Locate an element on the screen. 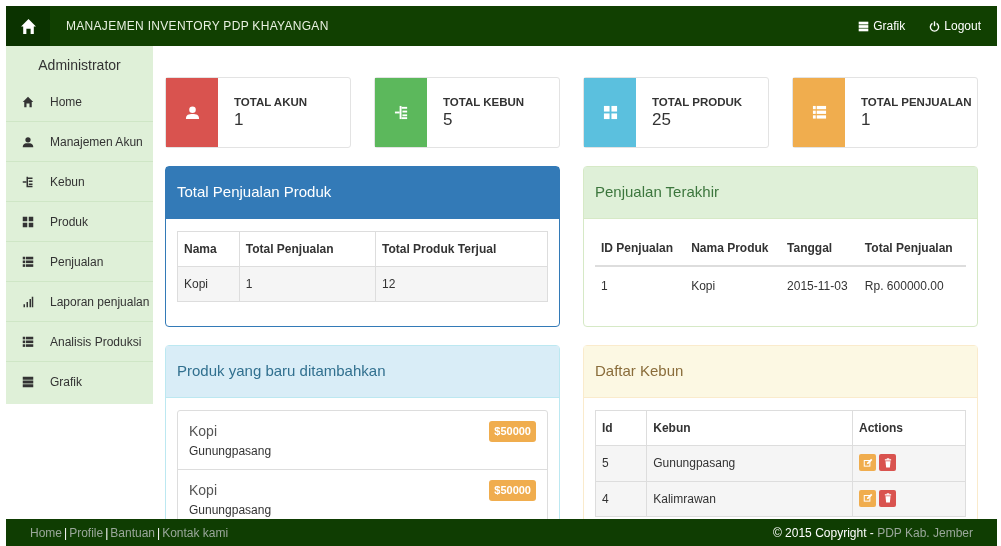 This screenshot has width=1001, height=546. stat-value: 25 is located at coordinates (662, 120).